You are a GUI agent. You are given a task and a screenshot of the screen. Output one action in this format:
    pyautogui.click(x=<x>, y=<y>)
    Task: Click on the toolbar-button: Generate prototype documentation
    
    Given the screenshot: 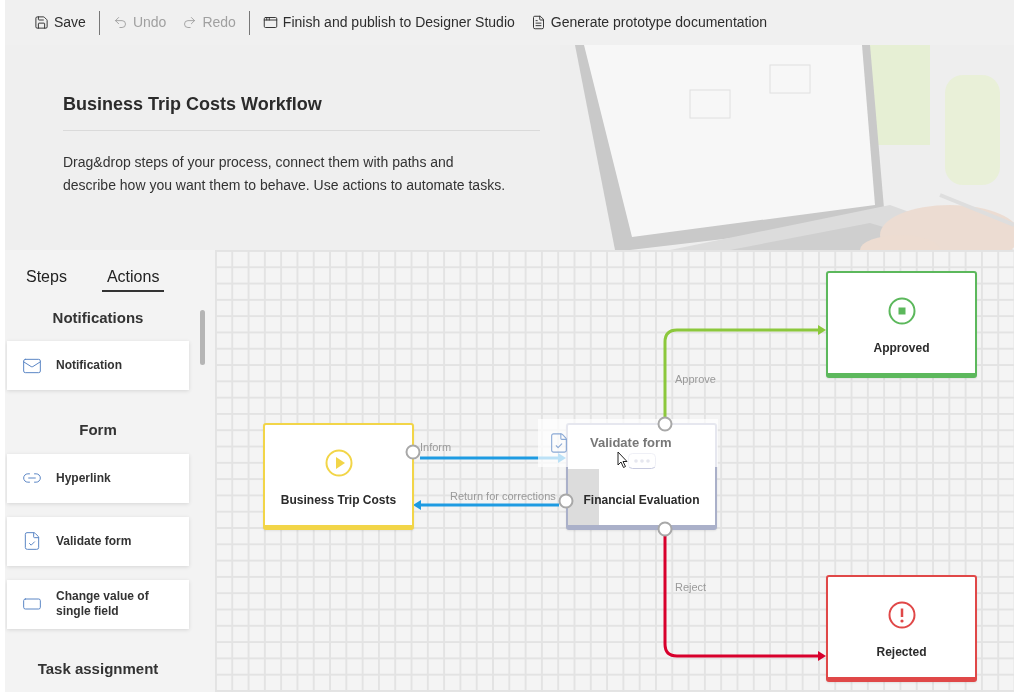 What is the action you would take?
    pyautogui.click(x=649, y=22)
    